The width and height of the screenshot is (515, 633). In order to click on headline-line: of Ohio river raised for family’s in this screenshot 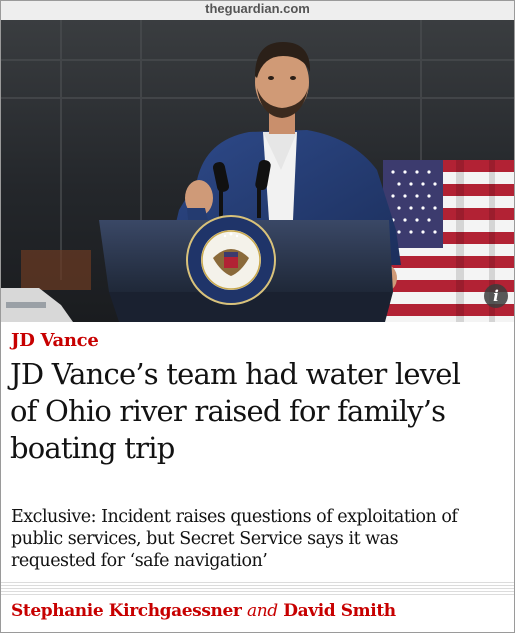, I will do `click(228, 411)`.